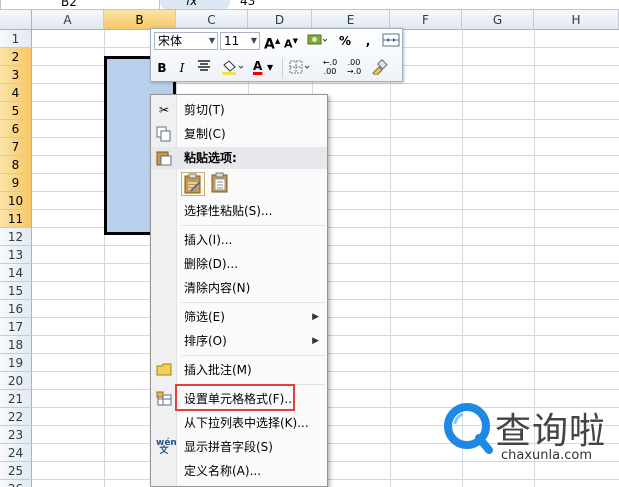  Describe the element at coordinates (140, 20) in the screenshot. I see `column-header-b: B` at that location.